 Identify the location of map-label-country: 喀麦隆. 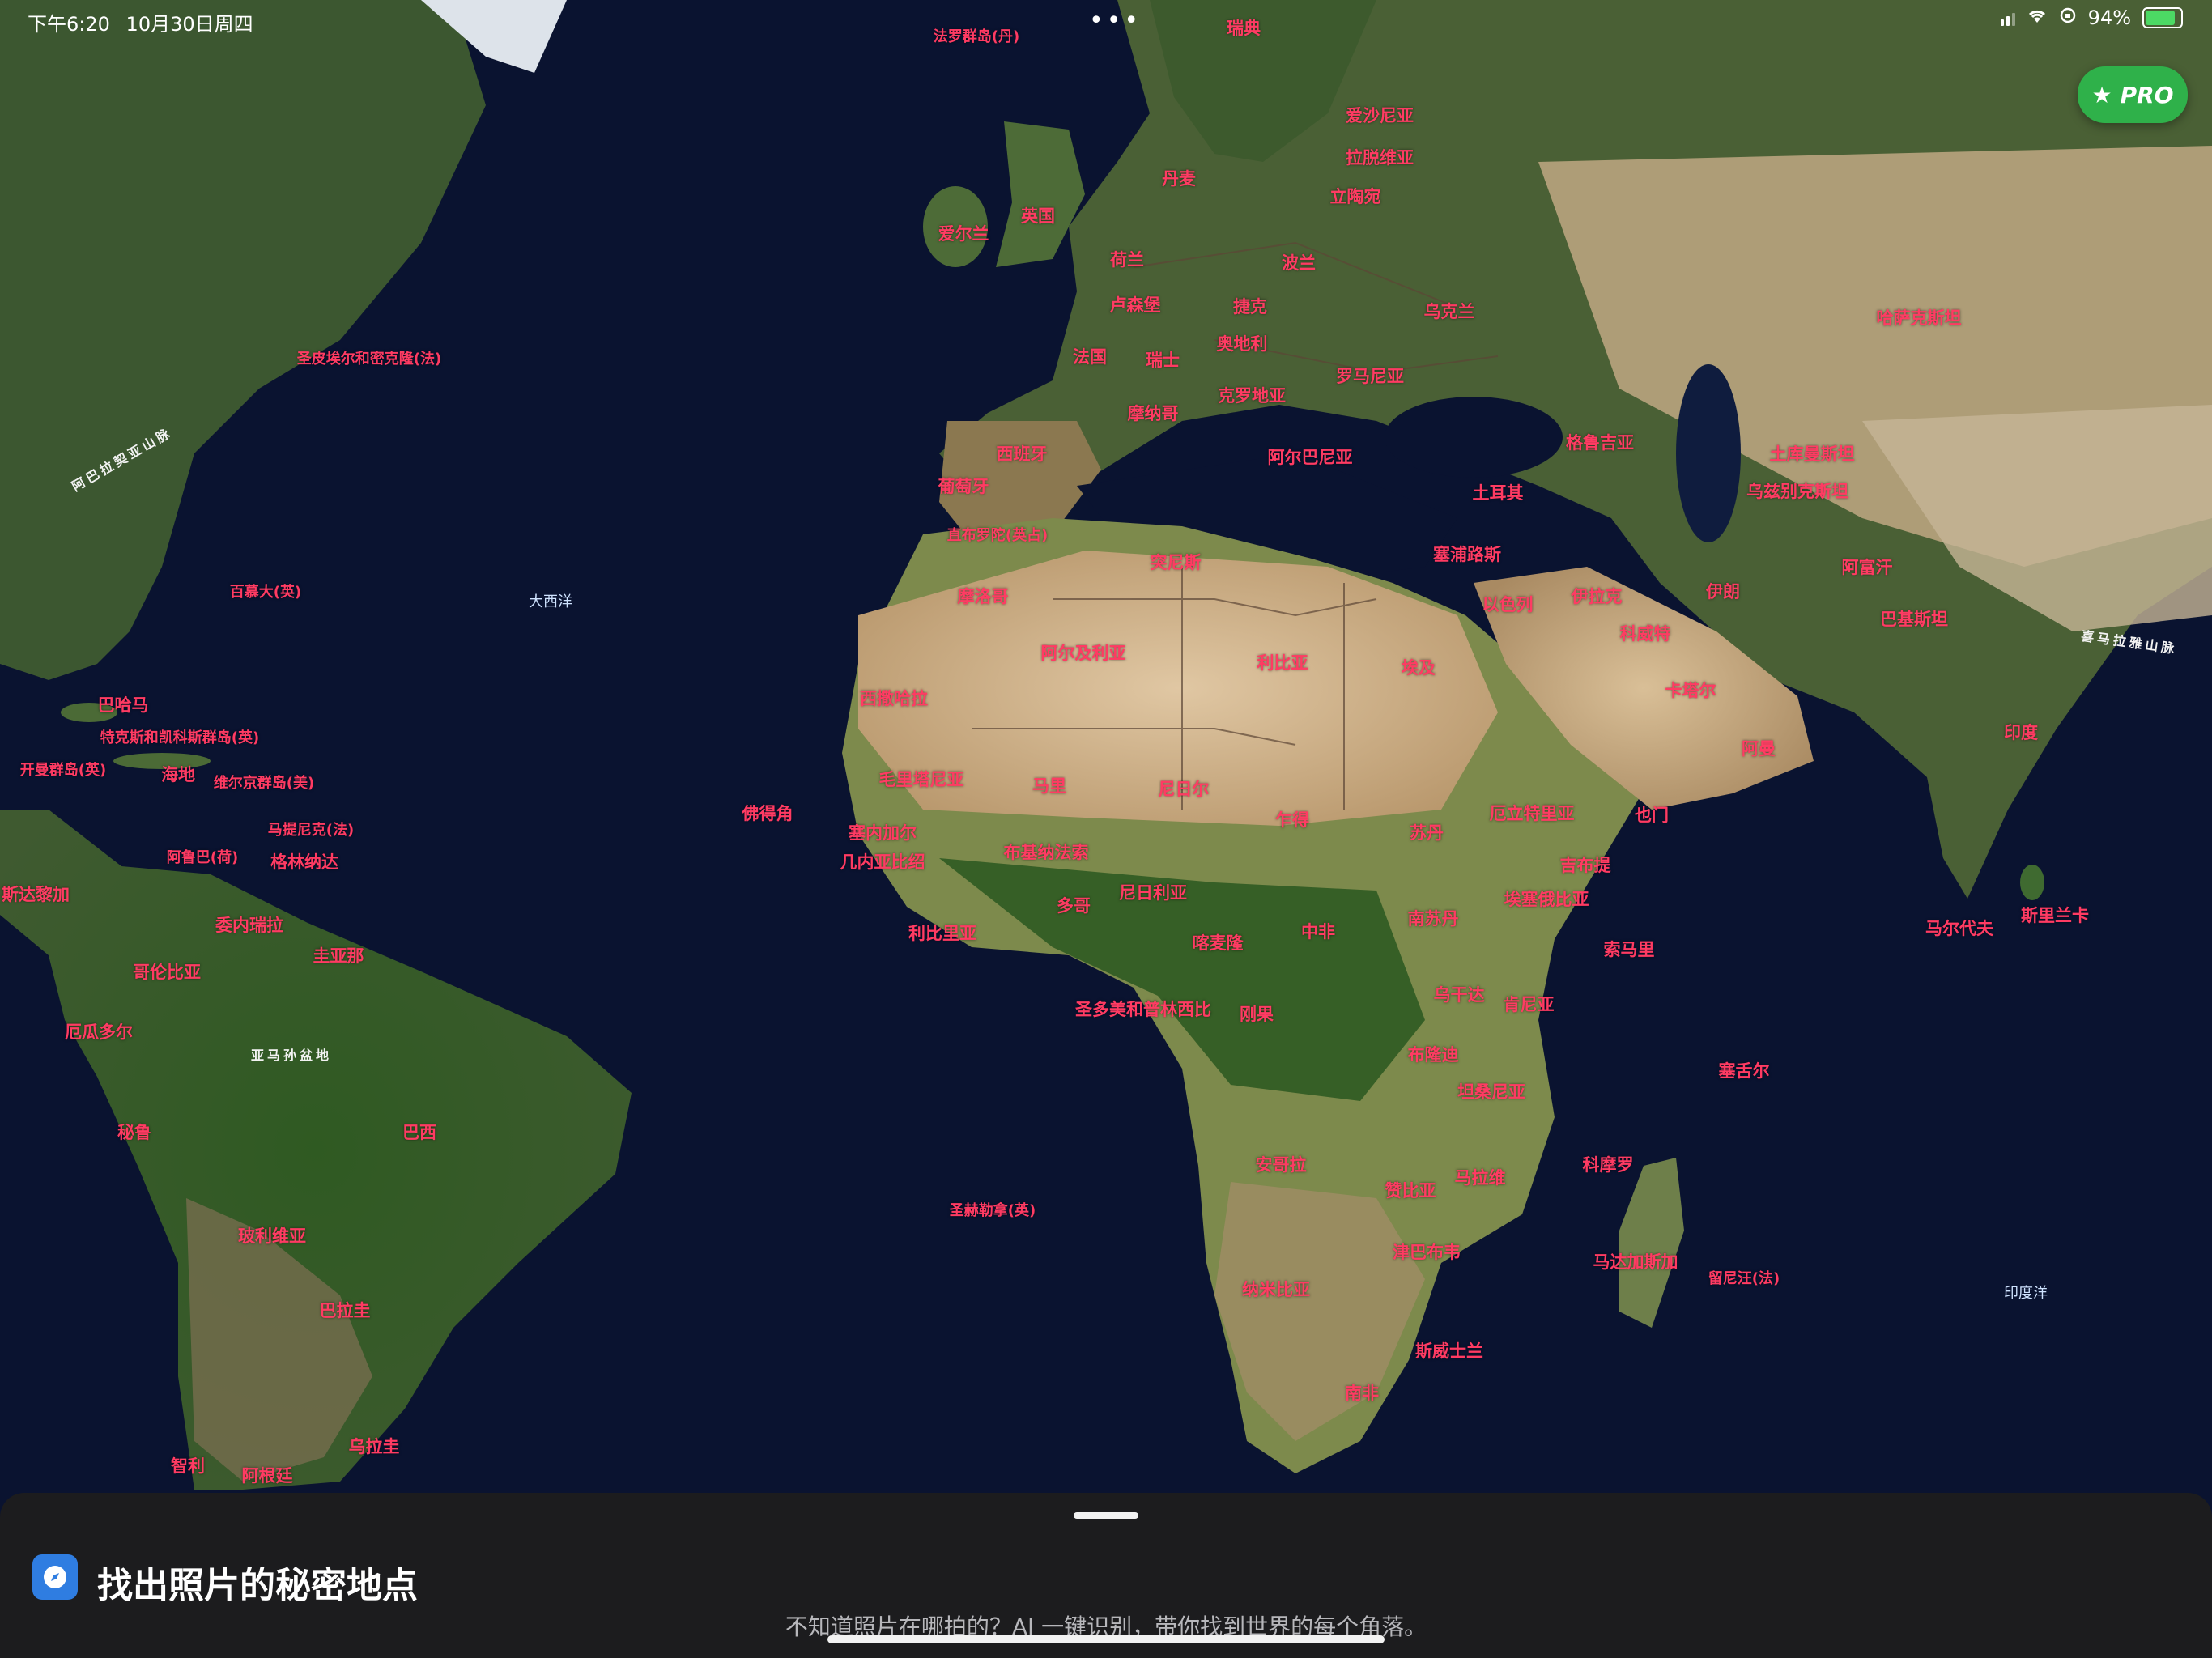
(1219, 942).